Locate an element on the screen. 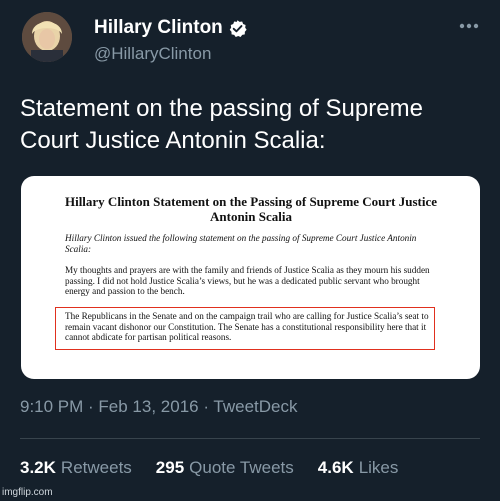 The width and height of the screenshot is (500, 501). verified-badge-icon is located at coordinates (238, 28).